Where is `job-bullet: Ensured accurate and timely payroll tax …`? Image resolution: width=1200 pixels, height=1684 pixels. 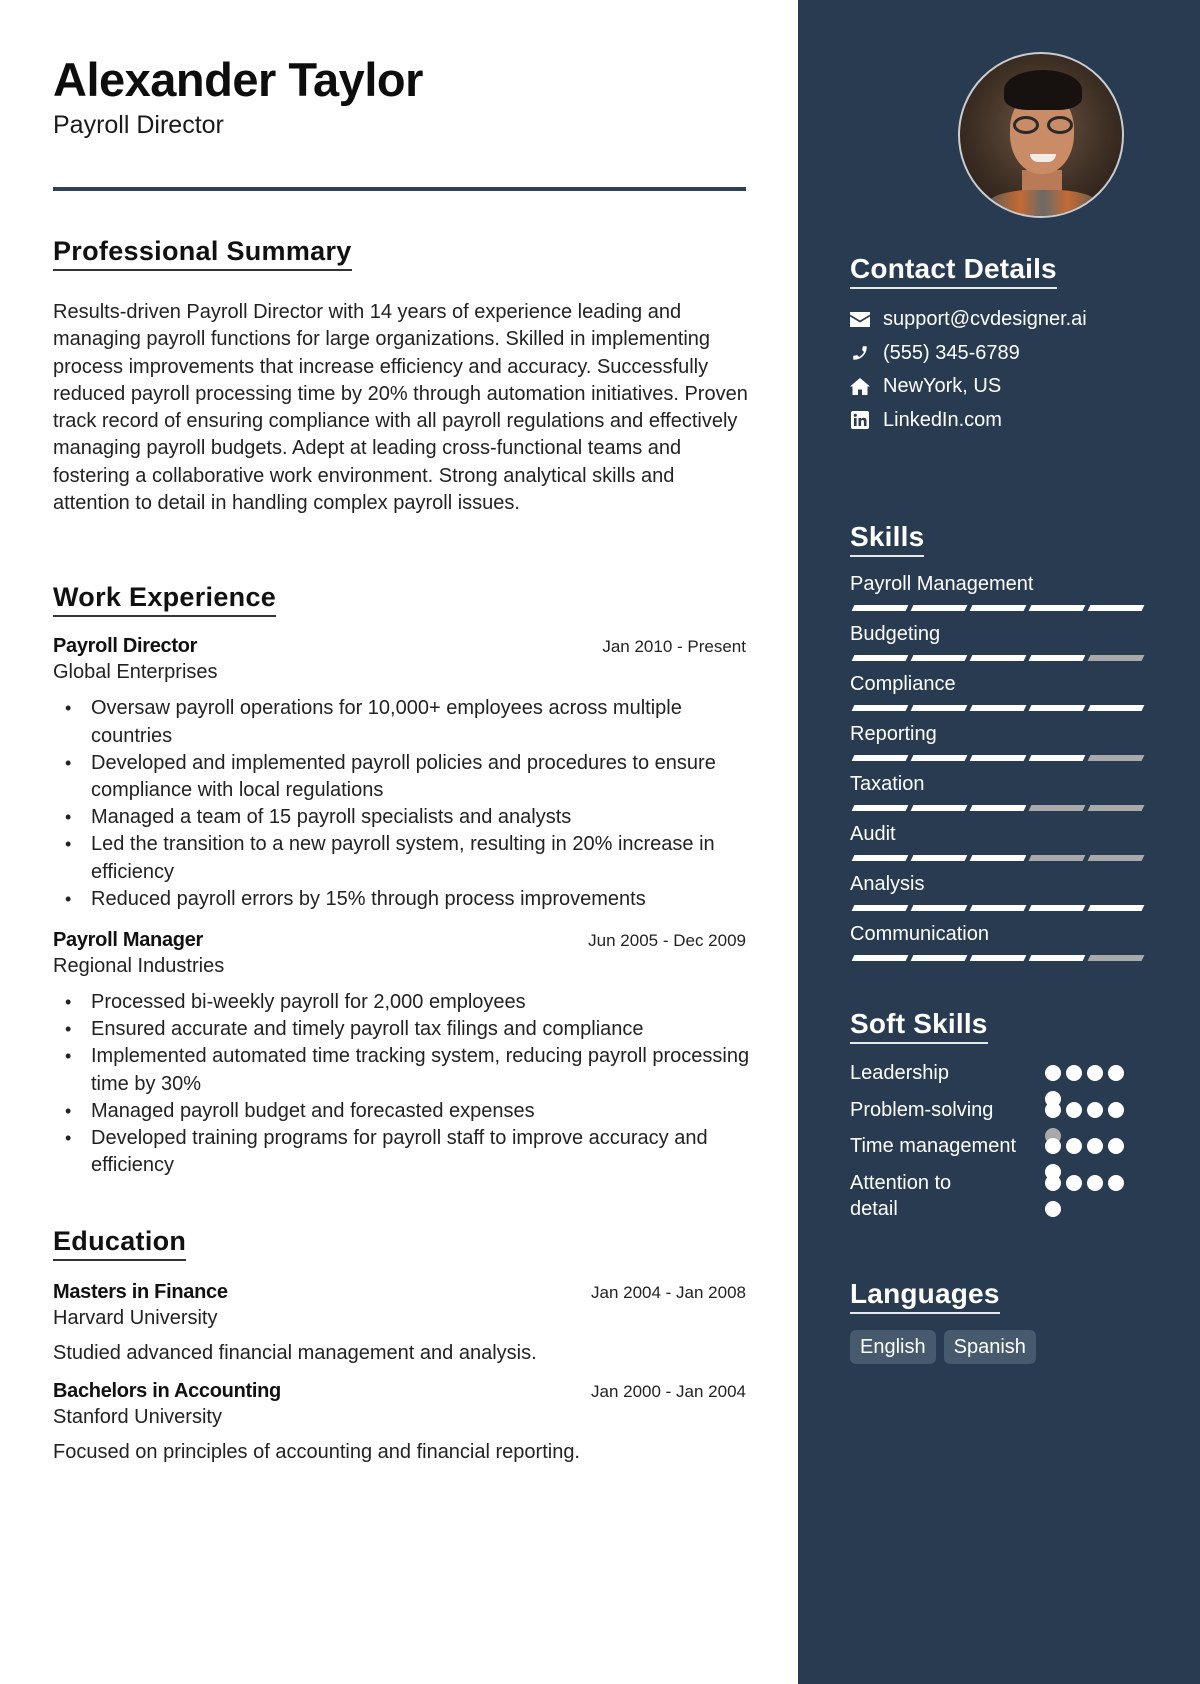 job-bullet: Ensured accurate and timely payroll tax … is located at coordinates (403, 1029).